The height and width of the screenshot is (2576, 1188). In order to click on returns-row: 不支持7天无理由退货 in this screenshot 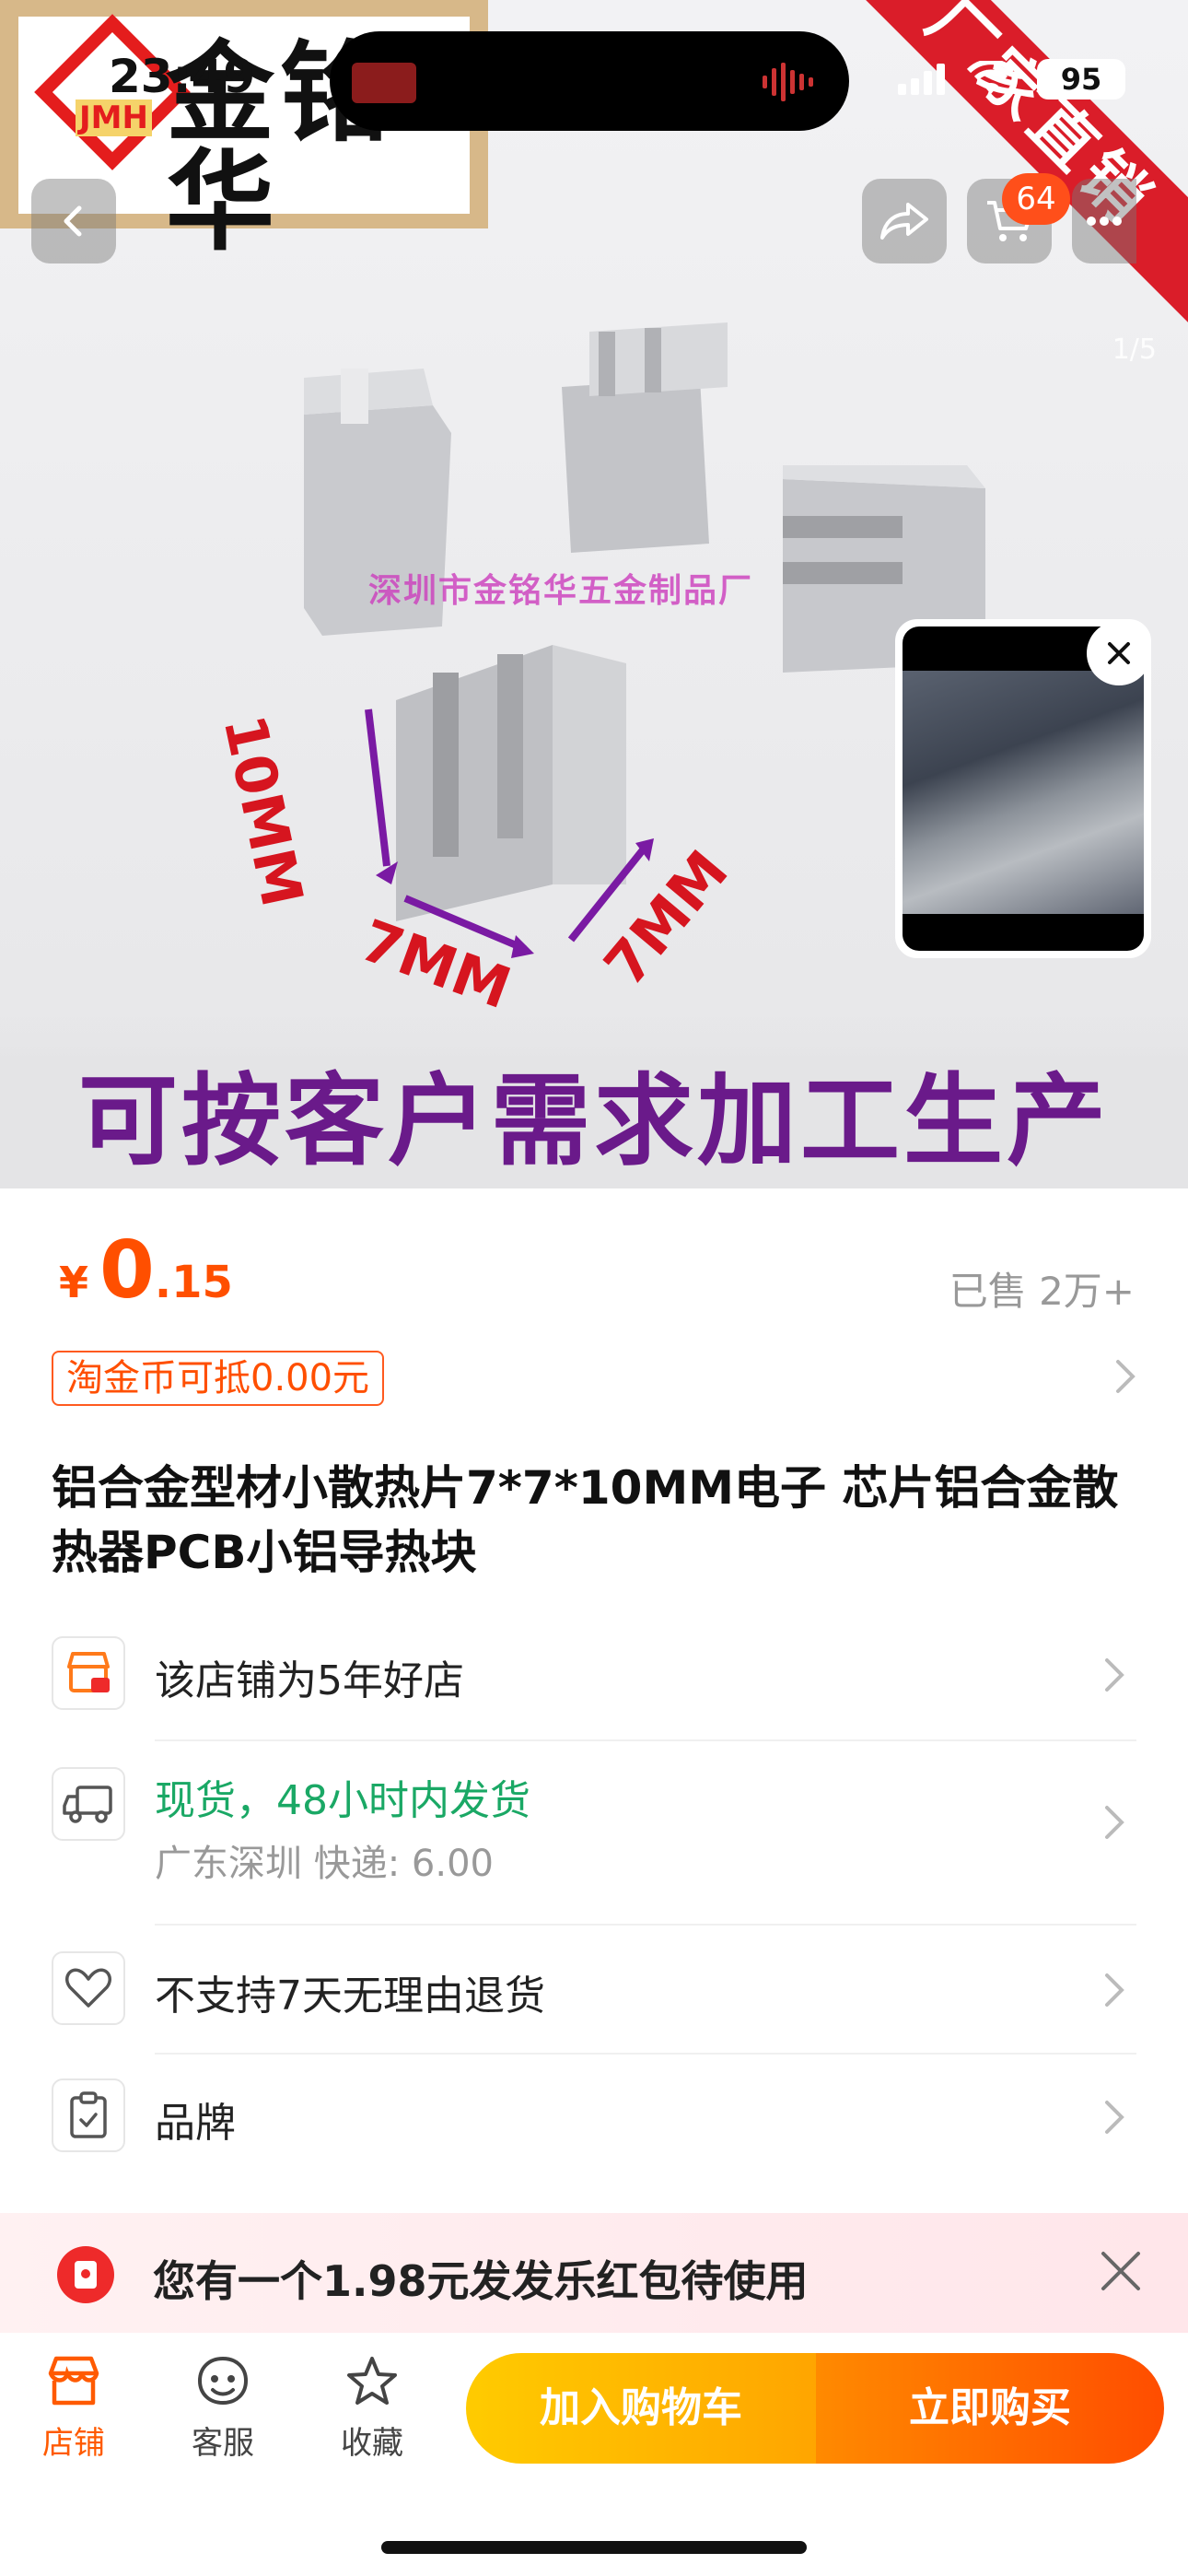, I will do `click(594, 1991)`.